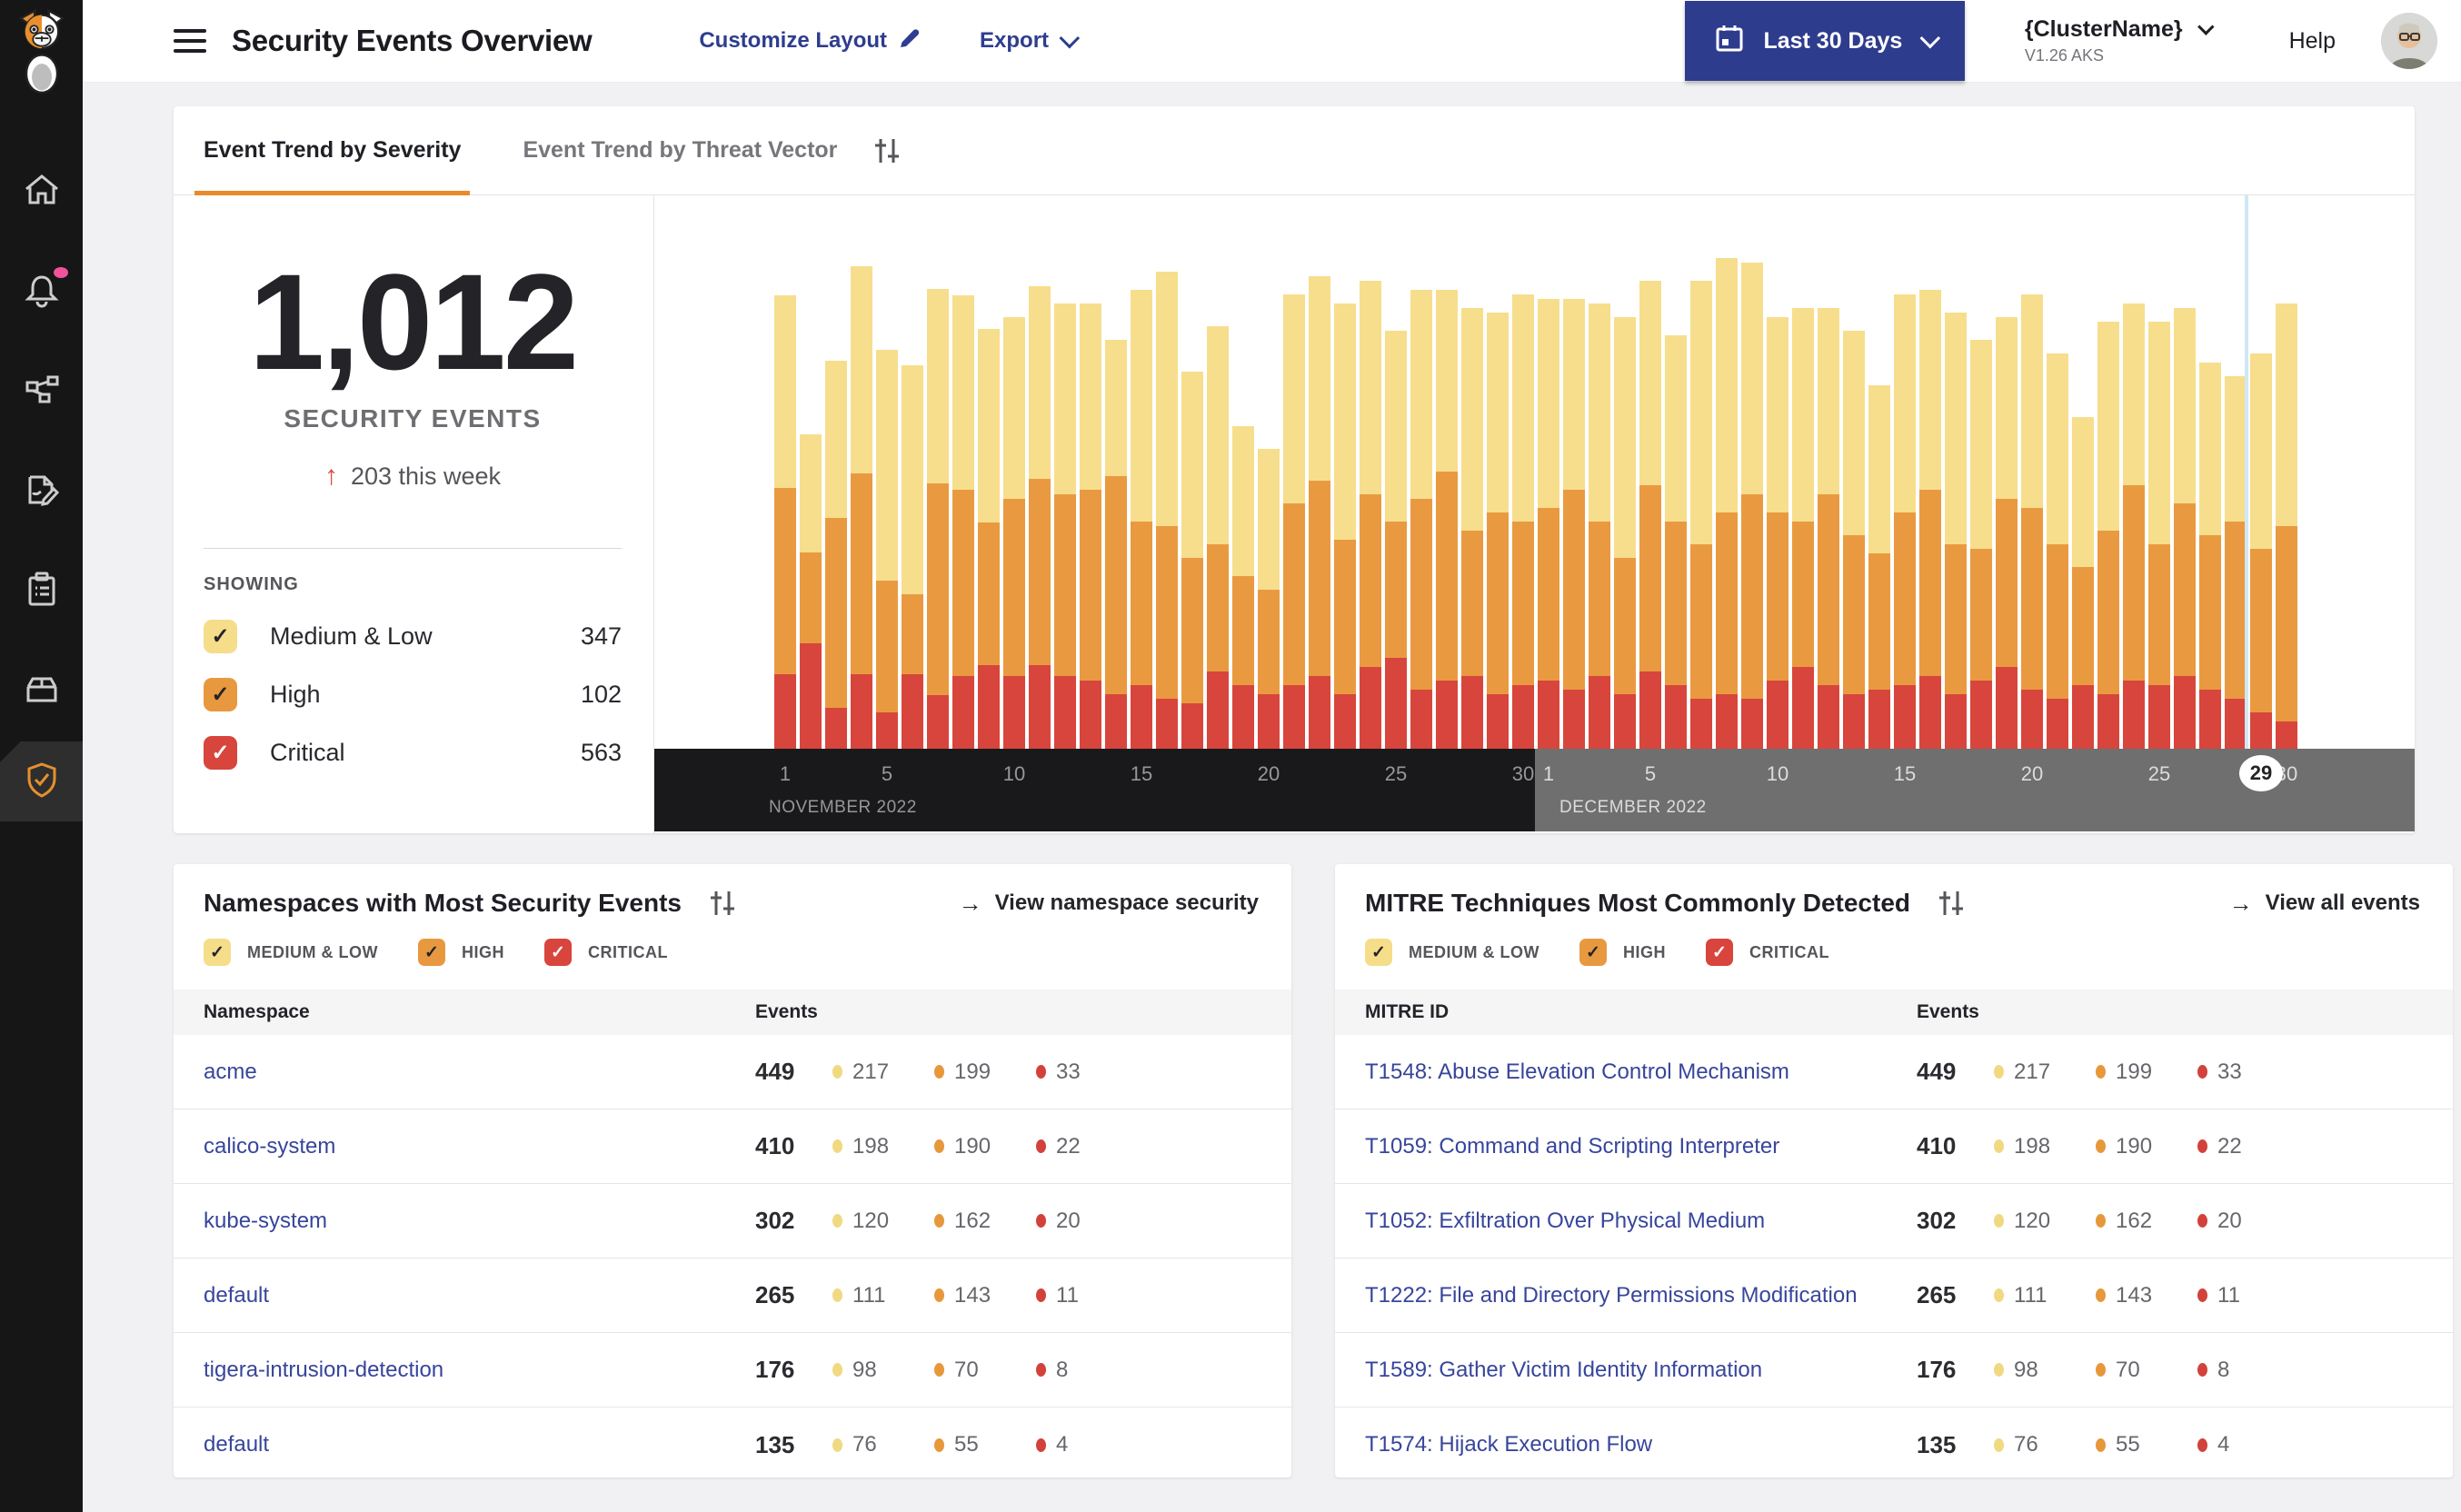 The height and width of the screenshot is (1512, 2461). Describe the element at coordinates (1641, 1072) in the screenshot. I see `mitre-technique-link: T1548: Abuse Elevation Control Mechanism` at that location.